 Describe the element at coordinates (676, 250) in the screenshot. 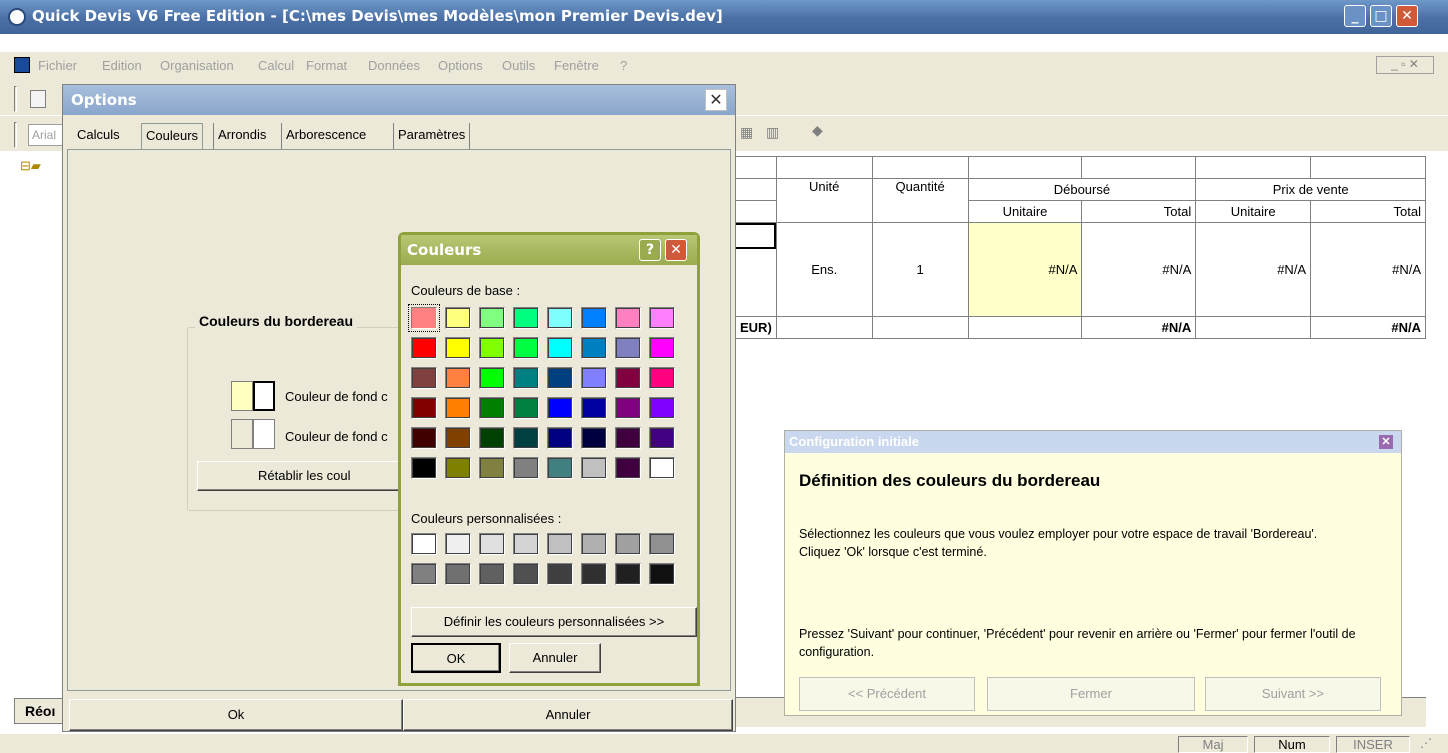

I see `colors-close-button: ✕` at that location.